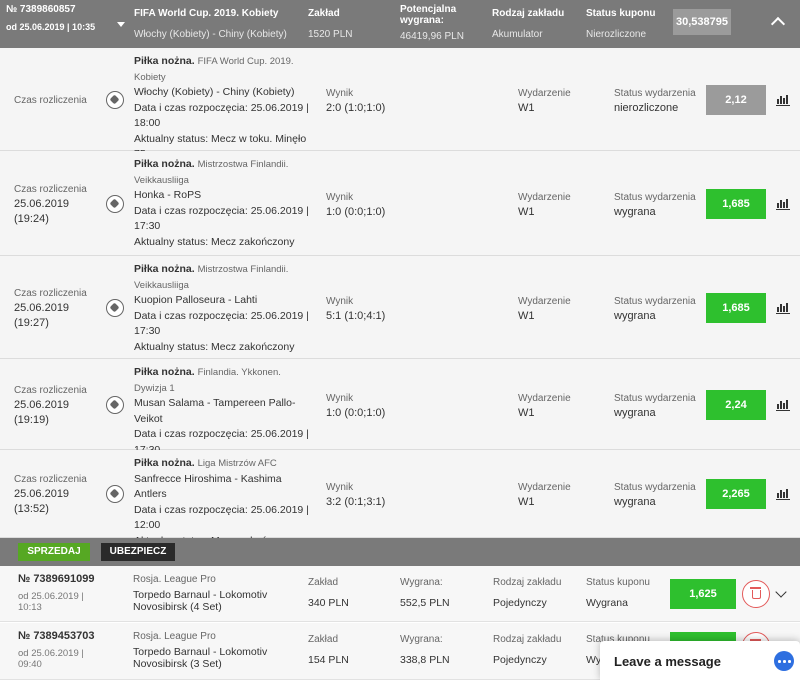  What do you see at coordinates (210, 34) in the screenshot?
I see `header-event-match: Włochy (Kobiety) - Chiny (Kobiety)` at bounding box center [210, 34].